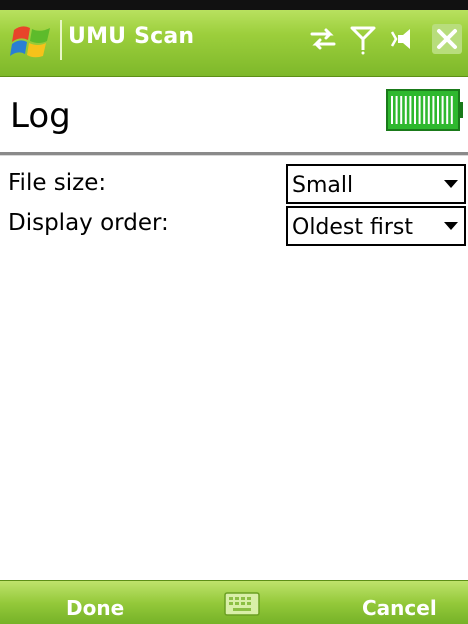  Describe the element at coordinates (323, 39) in the screenshot. I see `network-sync-icon` at that location.